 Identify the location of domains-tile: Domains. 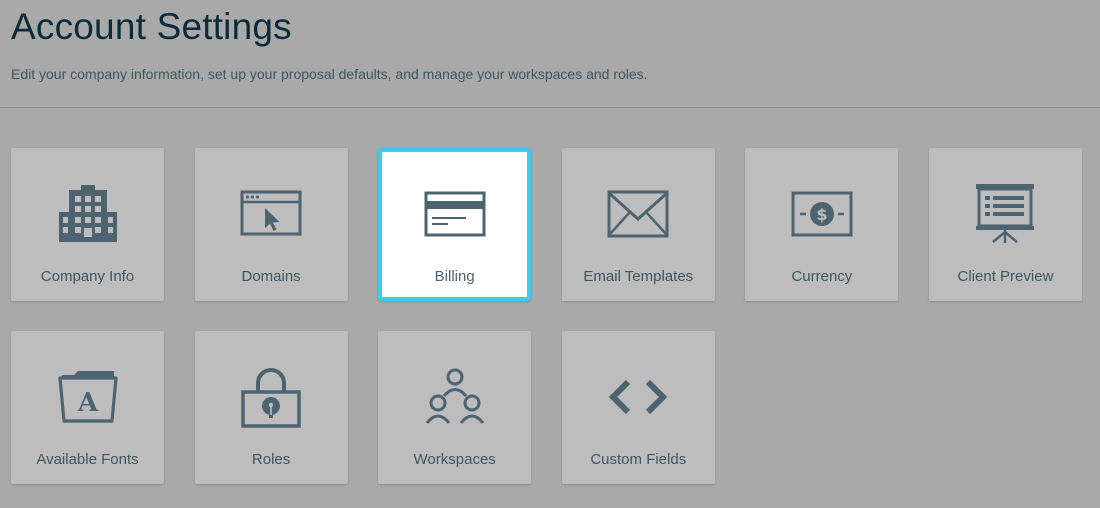
(271, 224).